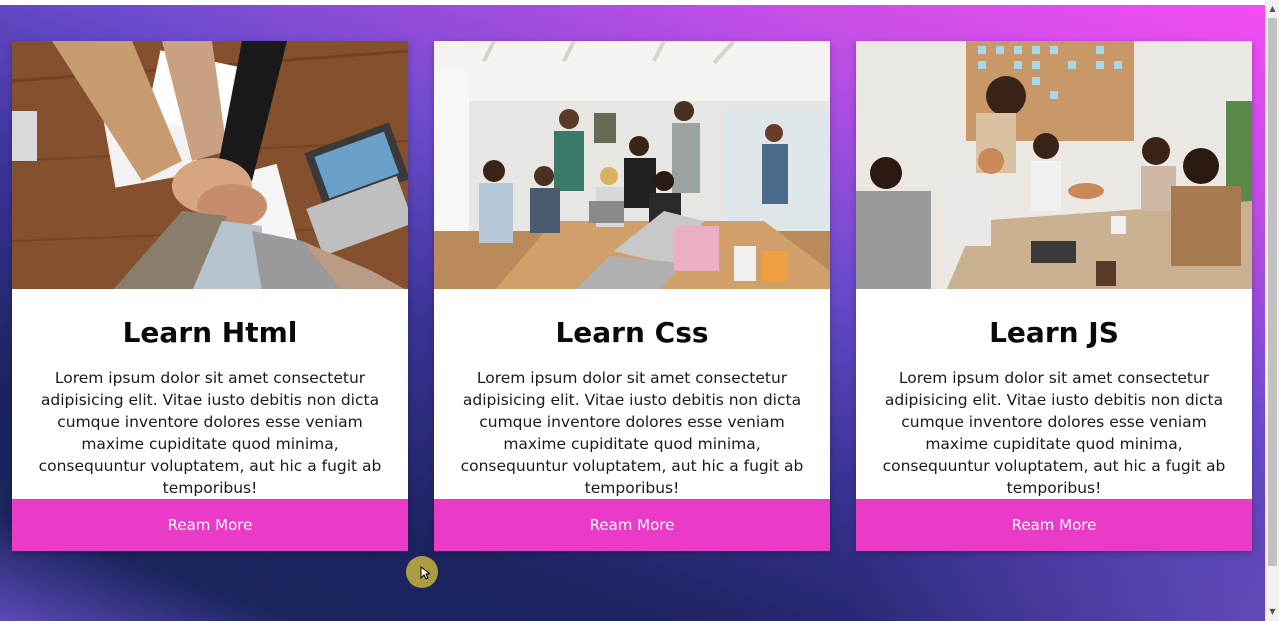 The image size is (1279, 621). I want to click on meeting-photo, so click(632, 165).